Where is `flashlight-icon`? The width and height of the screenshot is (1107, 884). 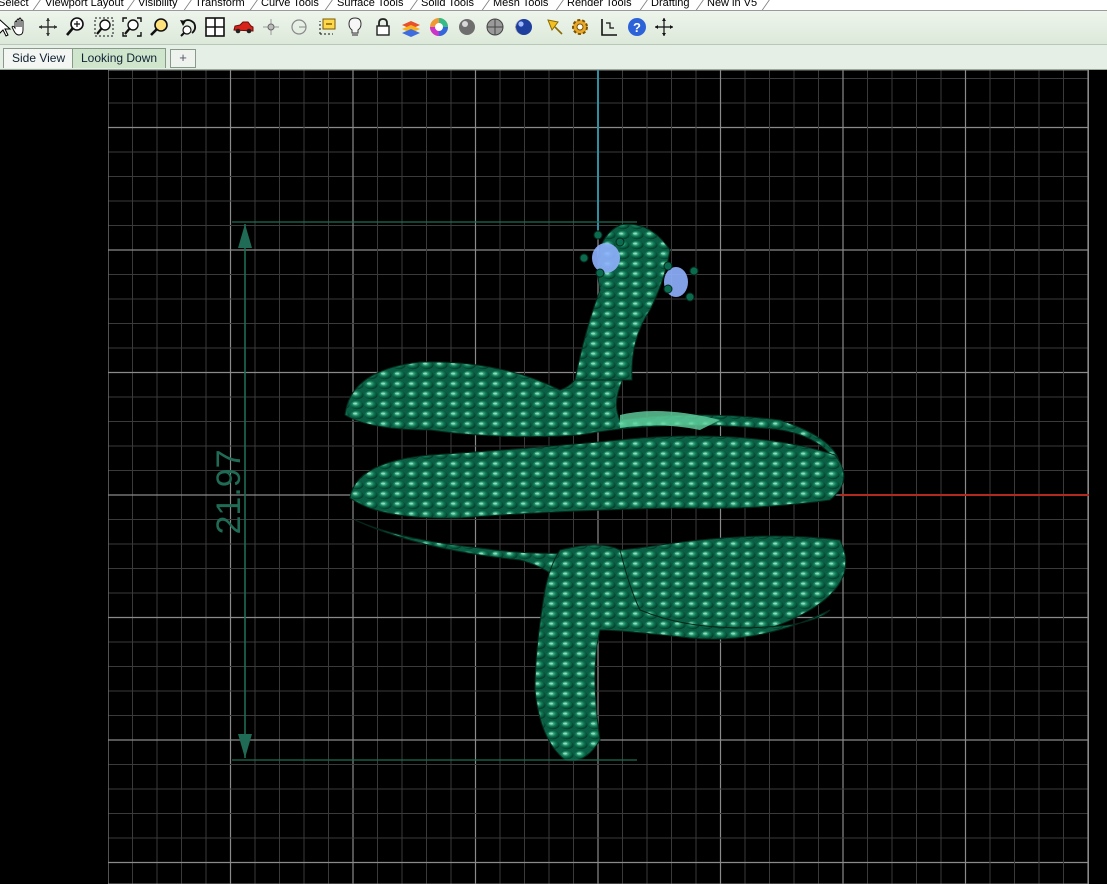
flashlight-icon is located at coordinates (555, 27).